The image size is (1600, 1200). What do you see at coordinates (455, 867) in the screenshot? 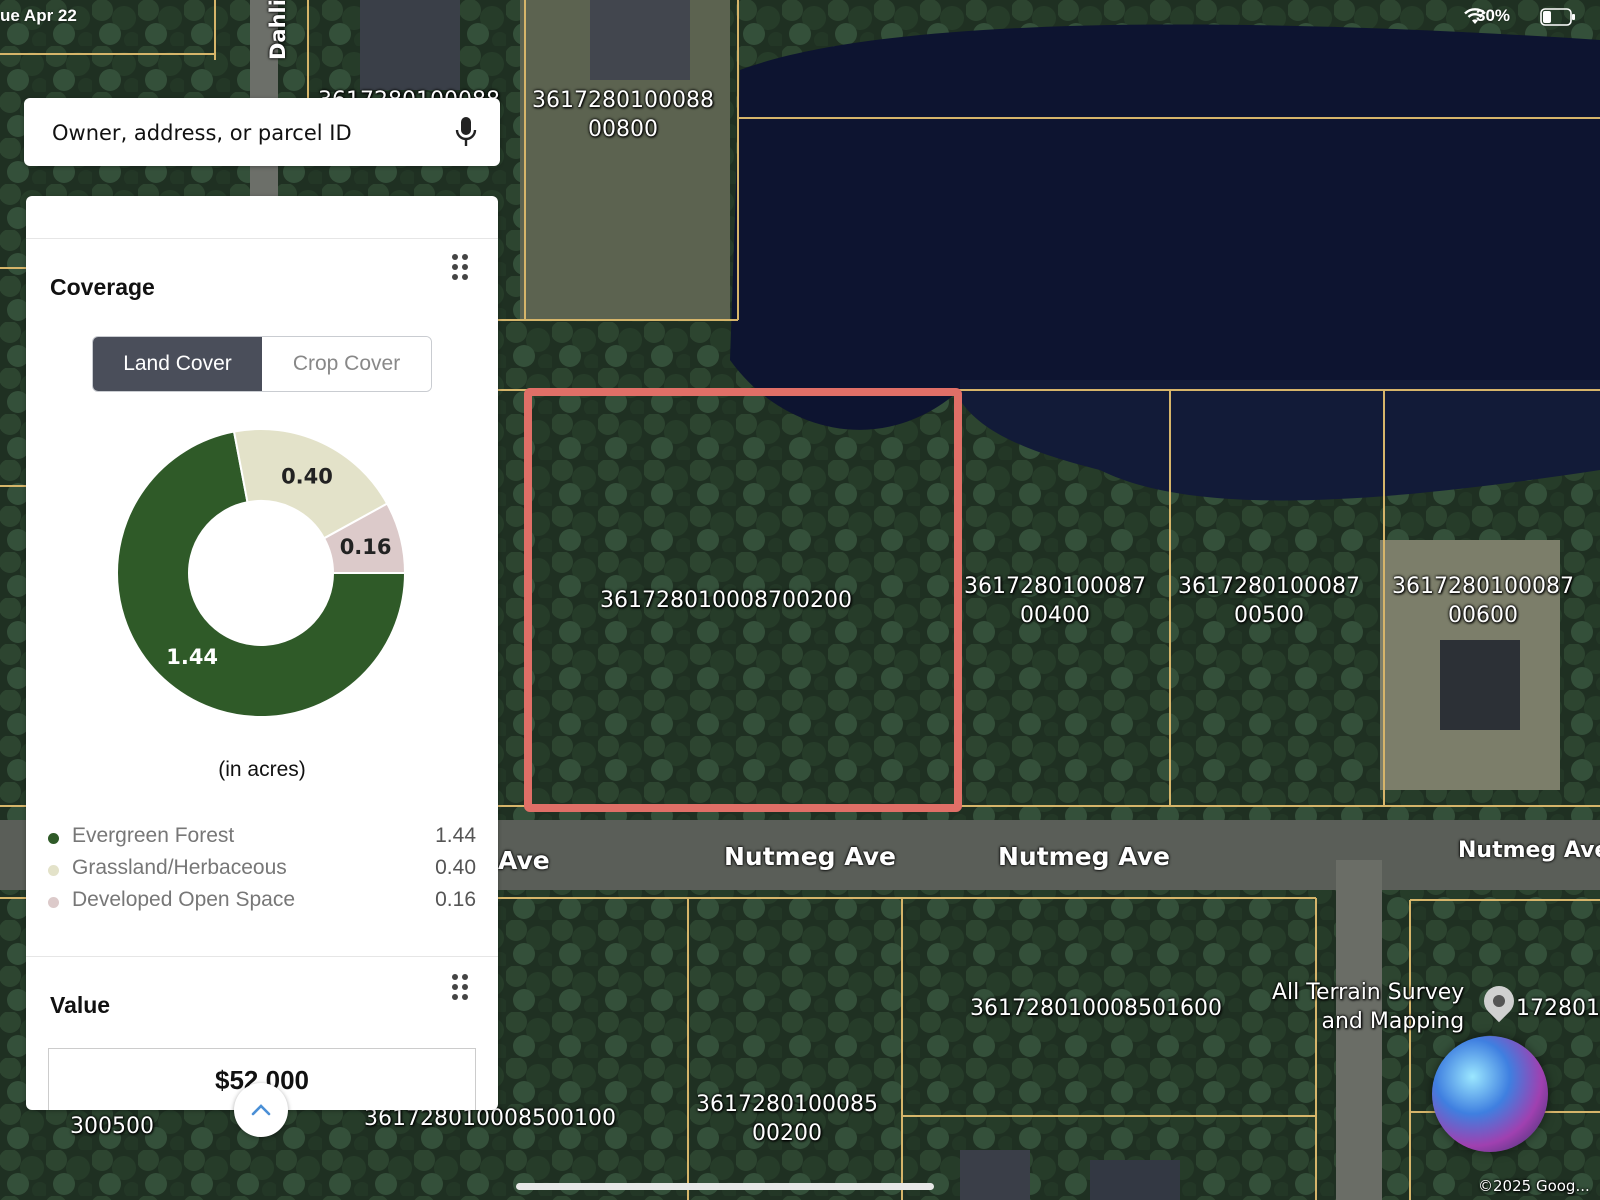
I see `legend-value: 0.40` at bounding box center [455, 867].